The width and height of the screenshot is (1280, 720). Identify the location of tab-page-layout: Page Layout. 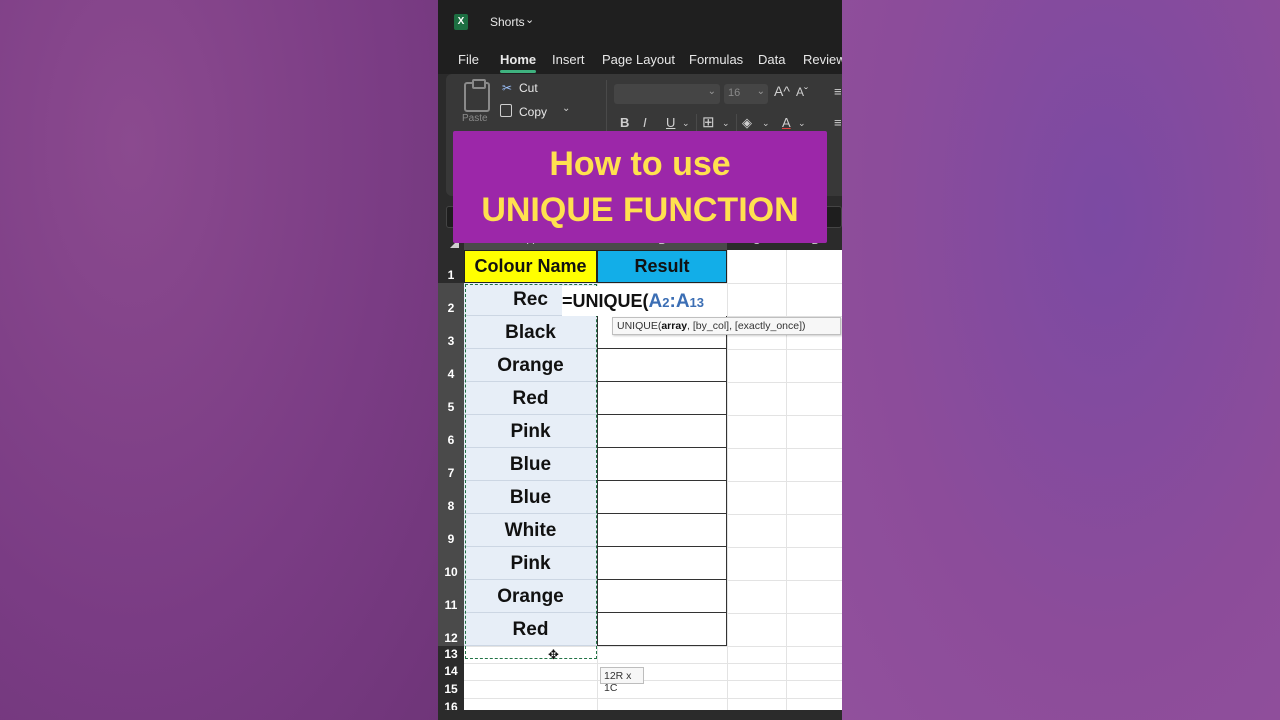
(638, 59).